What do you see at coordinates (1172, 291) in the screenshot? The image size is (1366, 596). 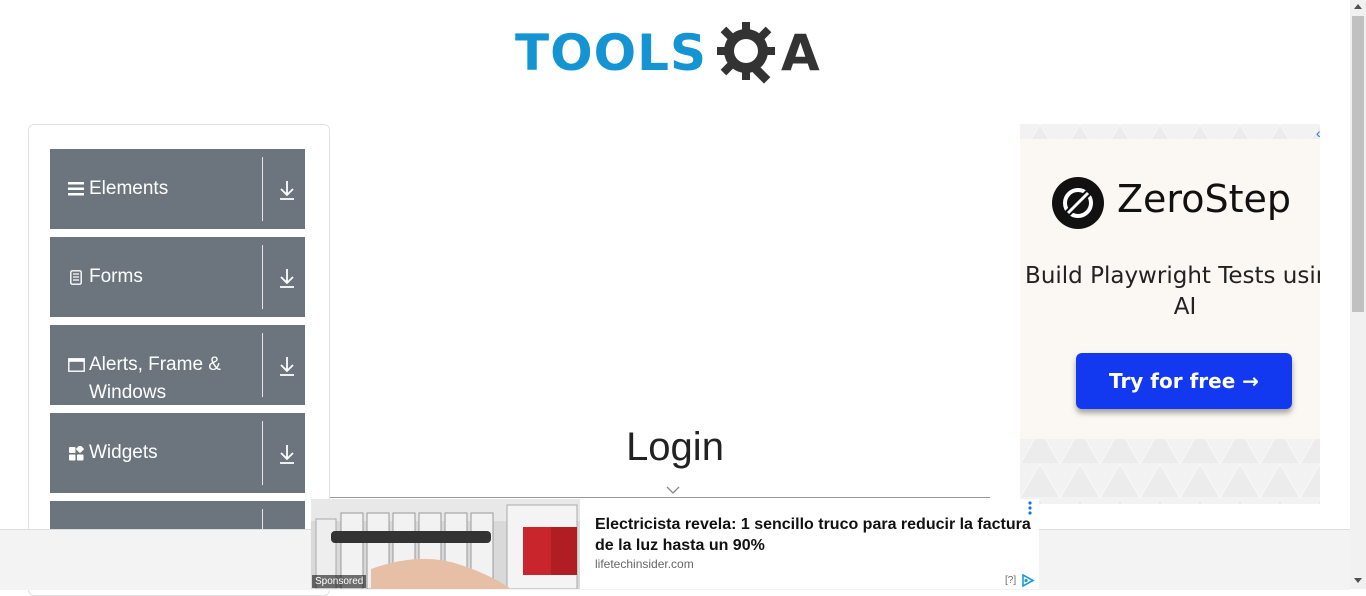 I see `ad-tagline: Build Playwright Tests using AI` at bounding box center [1172, 291].